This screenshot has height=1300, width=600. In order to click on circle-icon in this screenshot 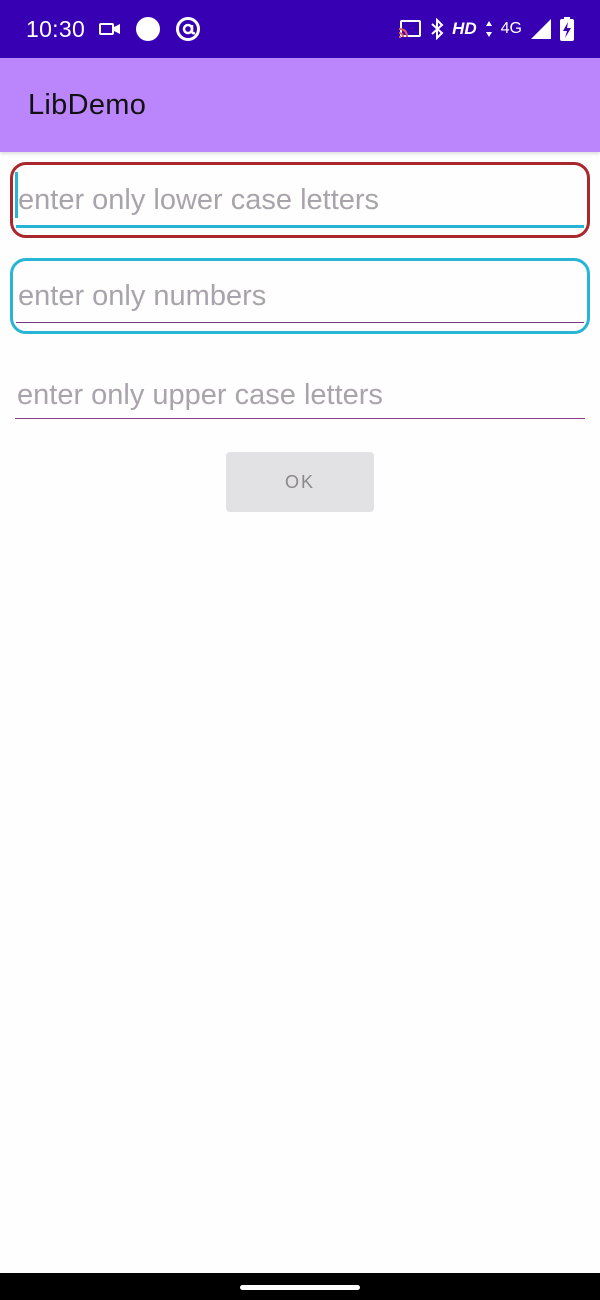, I will do `click(148, 29)`.